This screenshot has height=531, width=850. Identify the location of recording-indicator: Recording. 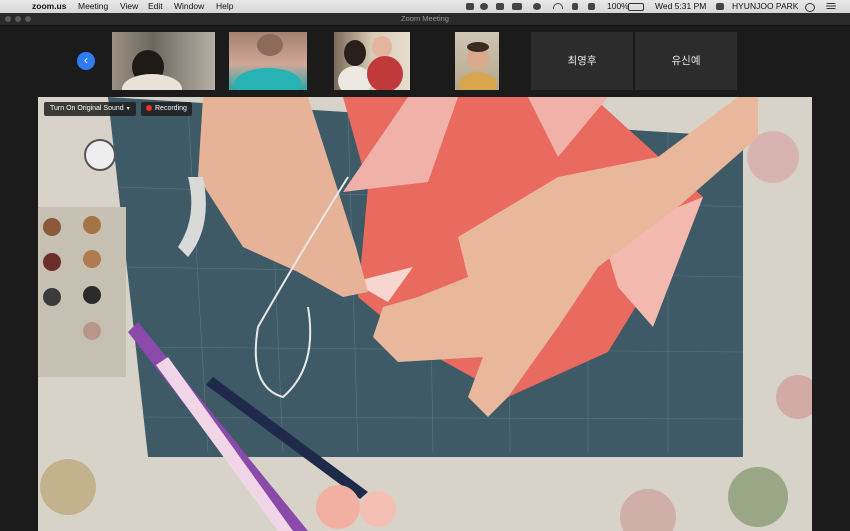
(166, 109).